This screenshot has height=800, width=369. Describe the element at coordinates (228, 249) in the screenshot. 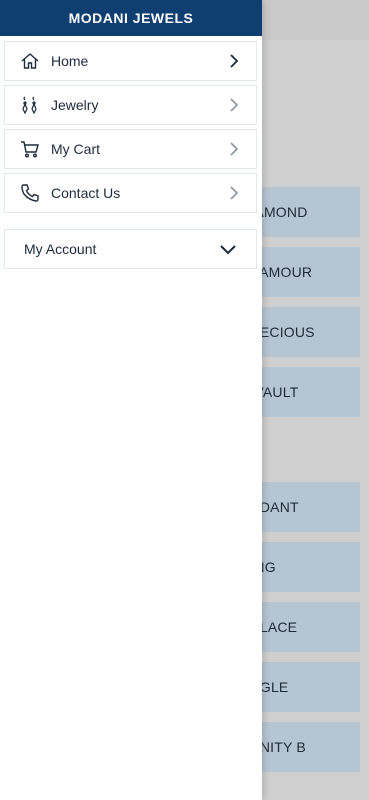

I see `chevron-down-icon` at that location.